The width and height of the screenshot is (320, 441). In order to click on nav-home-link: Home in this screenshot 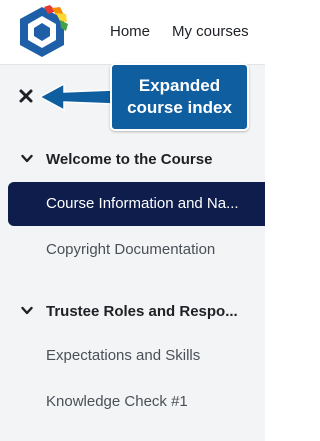, I will do `click(130, 31)`.